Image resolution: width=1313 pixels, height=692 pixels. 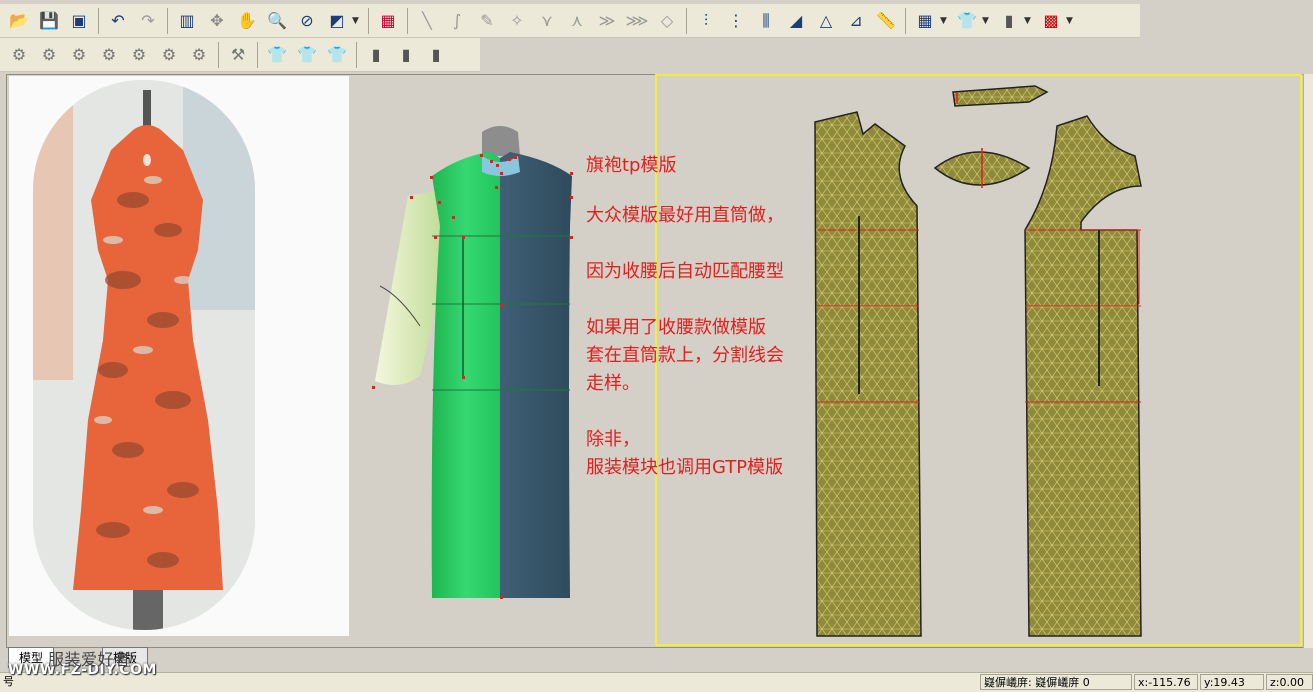 What do you see at coordinates (169, 55) in the screenshot?
I see `shape-f-icon: ⚙` at bounding box center [169, 55].